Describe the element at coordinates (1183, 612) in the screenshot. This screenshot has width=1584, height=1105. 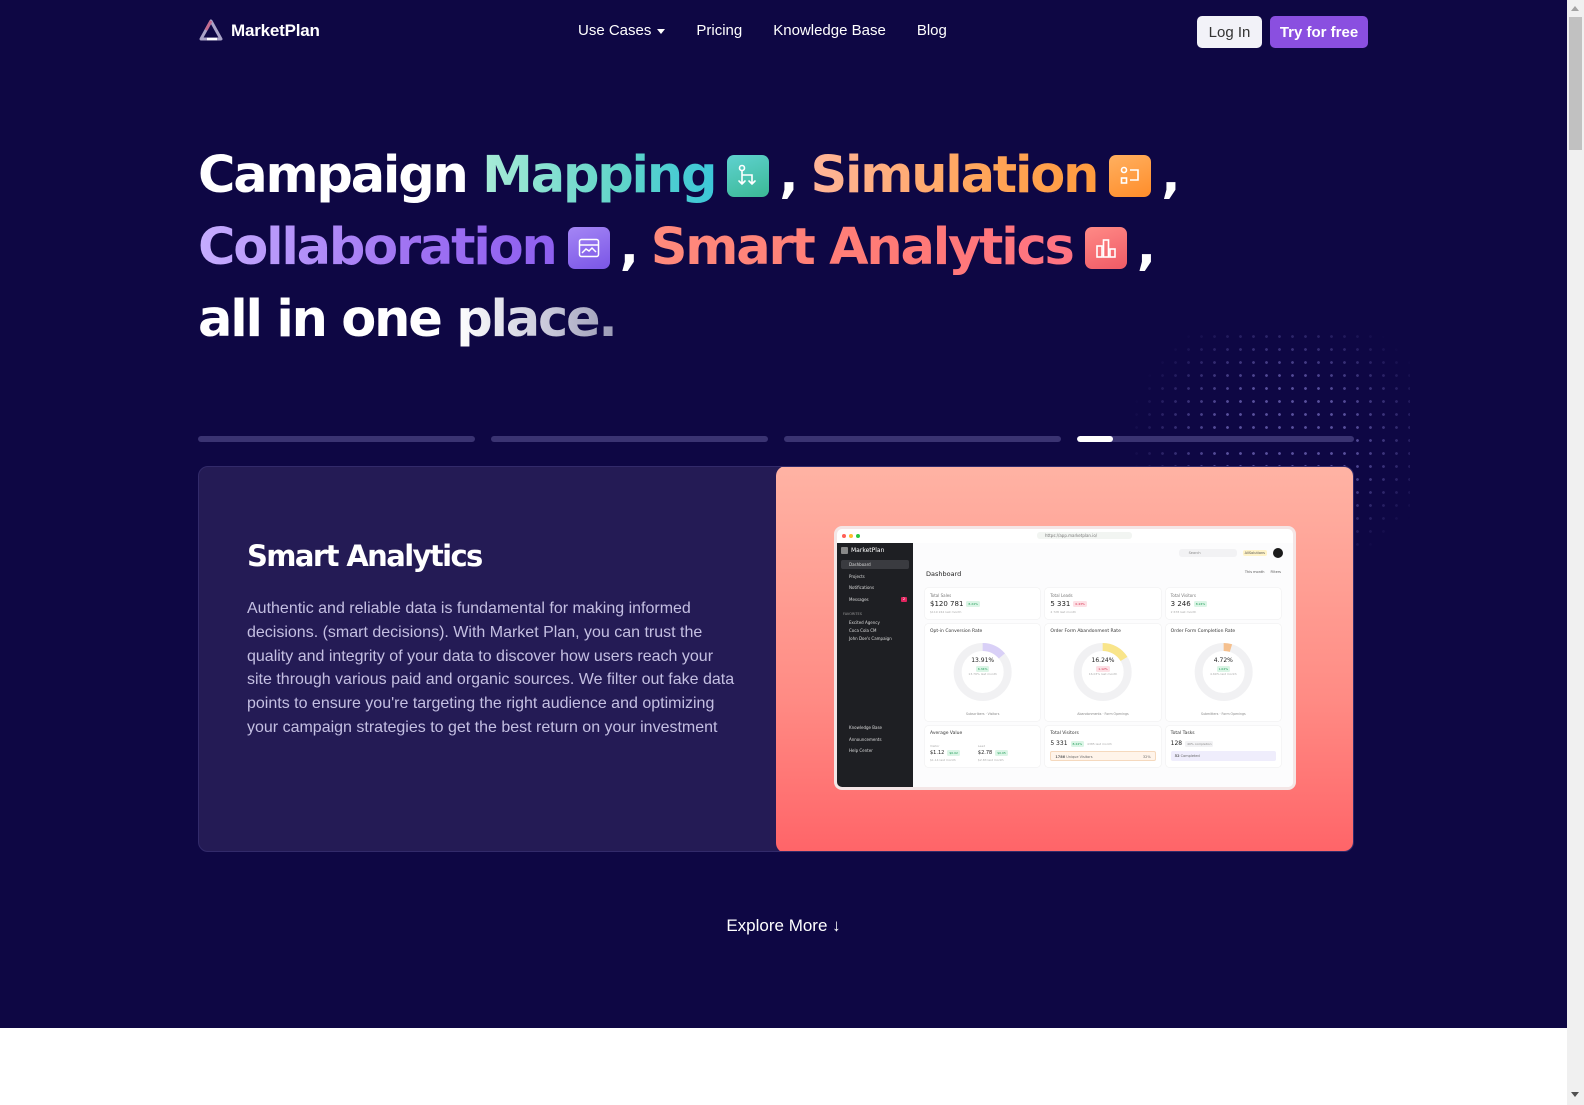
I see `stat-sub: 2 678 last month` at that location.